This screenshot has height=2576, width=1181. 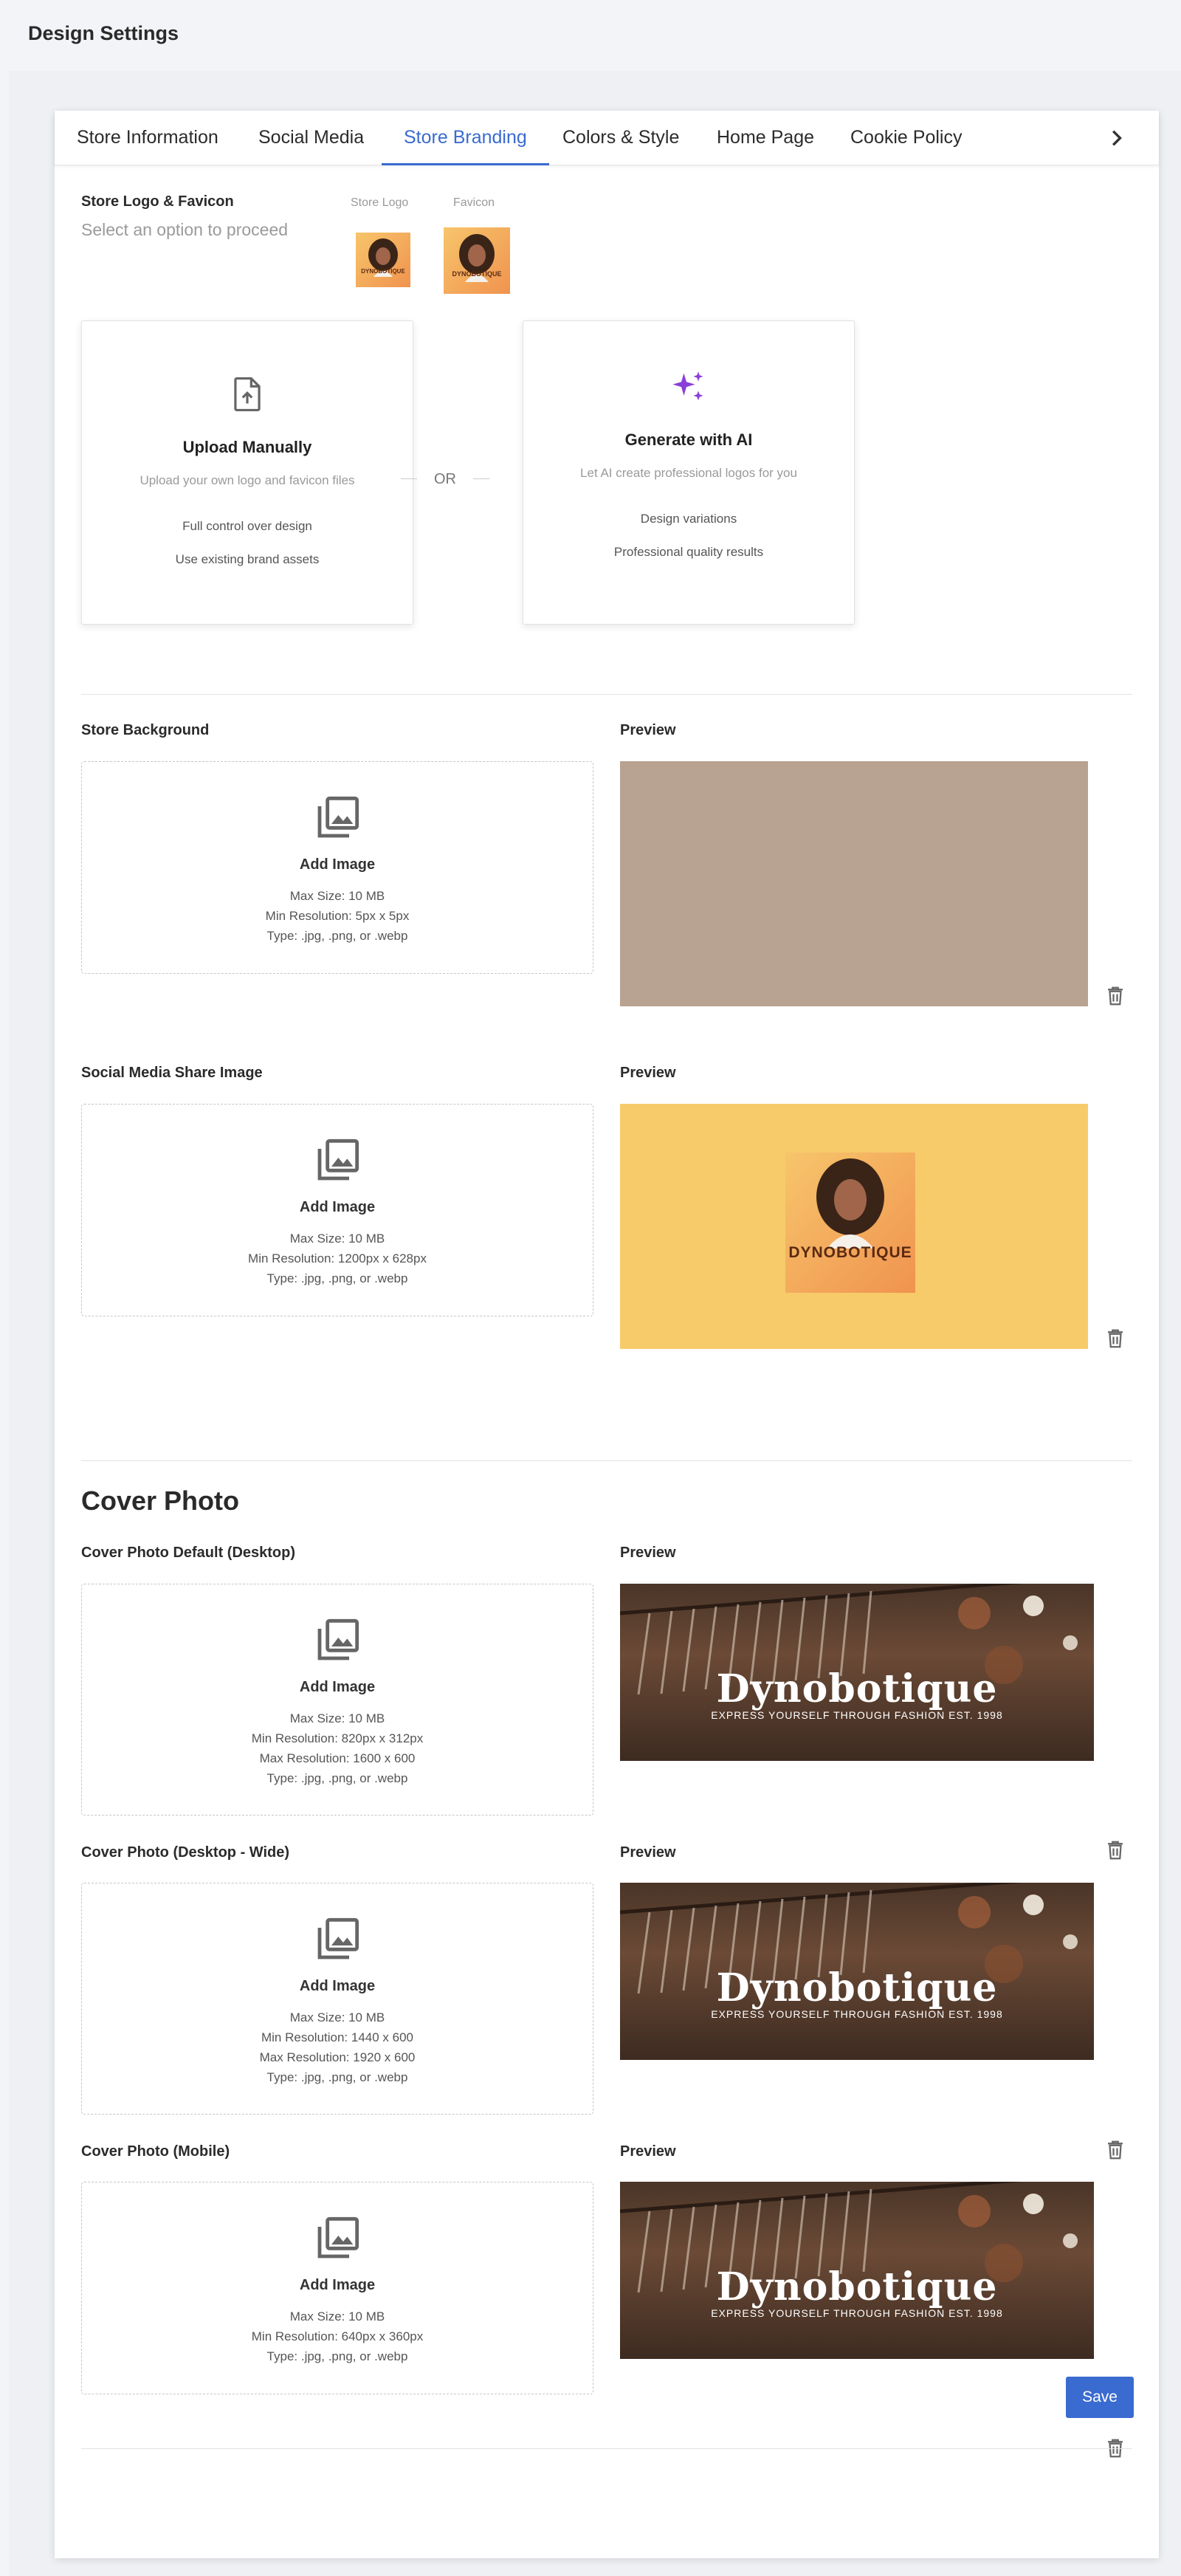 What do you see at coordinates (185, 230) in the screenshot?
I see `logo-section-hint: Select an option to proceed` at bounding box center [185, 230].